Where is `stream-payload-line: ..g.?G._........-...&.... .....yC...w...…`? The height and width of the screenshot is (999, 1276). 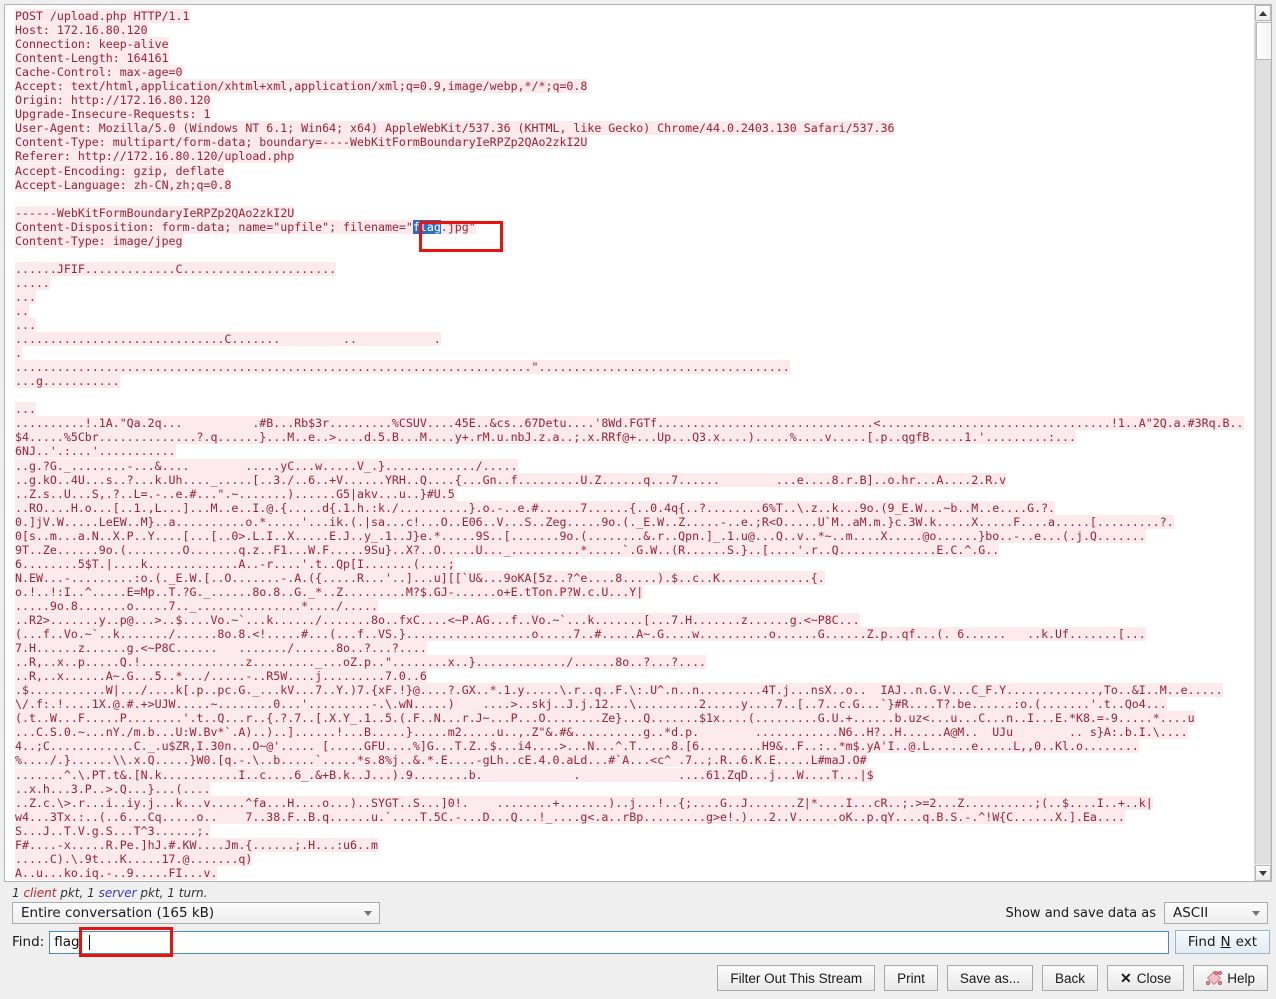 stream-payload-line: ..g.?G._........-...&.... .....yC...w...… is located at coordinates (266, 465).